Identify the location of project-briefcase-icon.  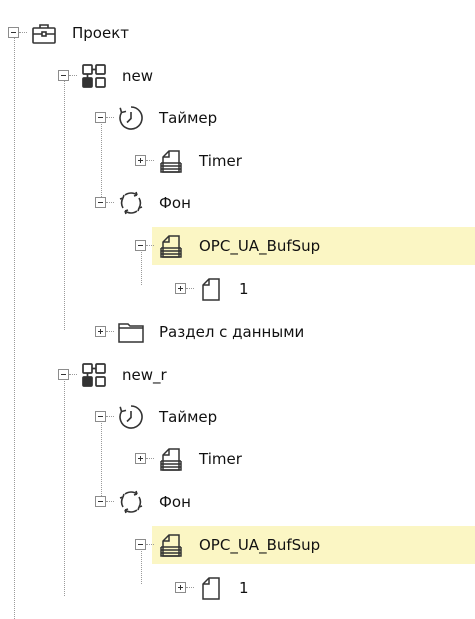
(44, 33).